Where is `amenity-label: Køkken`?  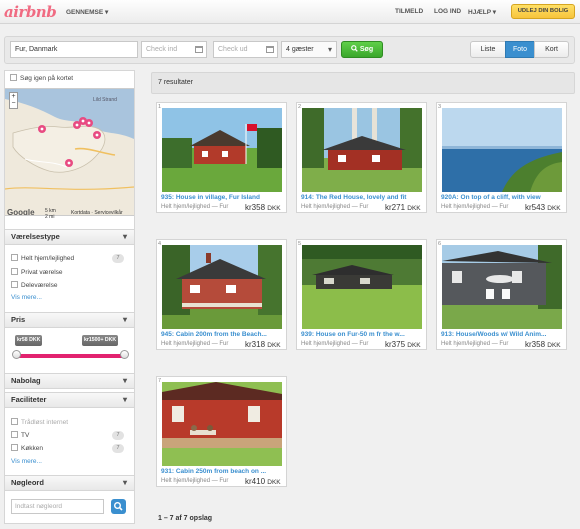
amenity-label: Køkken is located at coordinates (32, 448).